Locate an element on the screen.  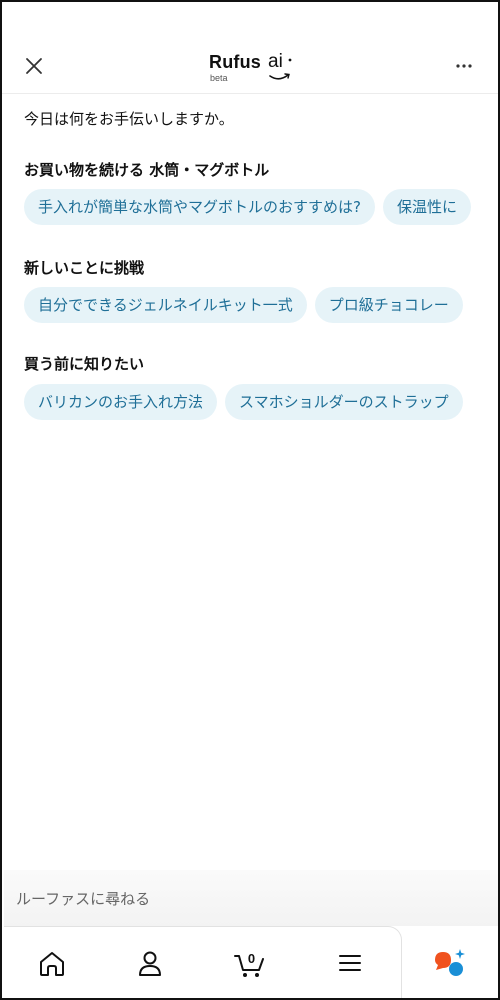
chip-row-know-before-buying: バリカンのお手入れ方法 スマホショルダーのストラップ is located at coordinates (247, 403).